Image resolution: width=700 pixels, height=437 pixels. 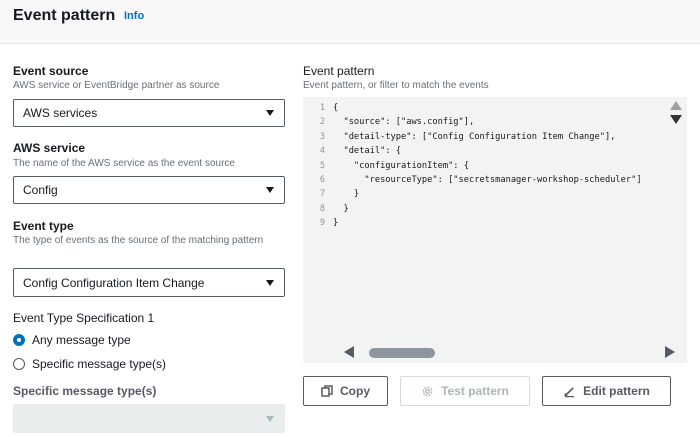 I want to click on scroll-up-icon, so click(x=676, y=105).